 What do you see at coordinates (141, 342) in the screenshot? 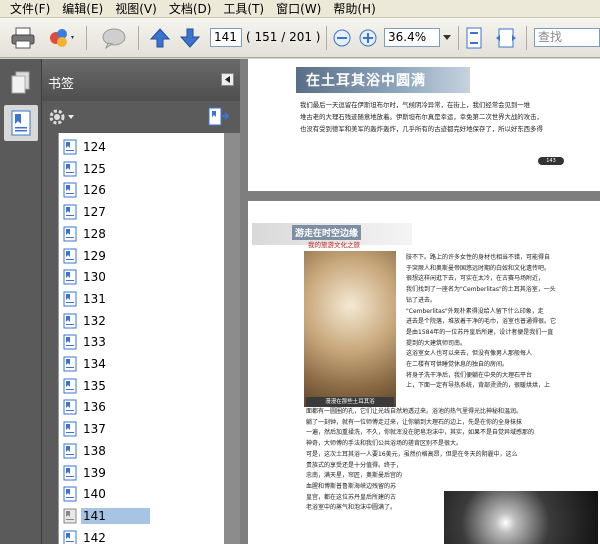
I see `bookmark-item-133: 133` at bounding box center [141, 342].